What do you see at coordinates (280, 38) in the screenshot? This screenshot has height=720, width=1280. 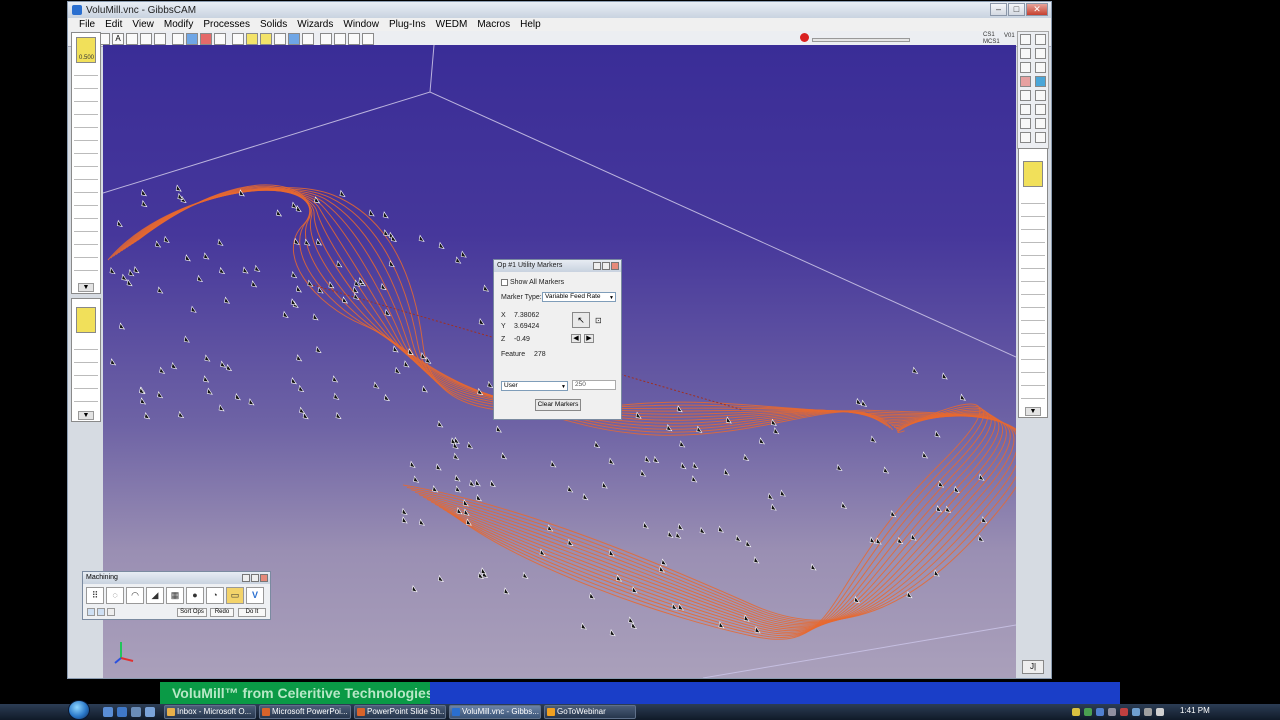 I see `stock-icon` at bounding box center [280, 38].